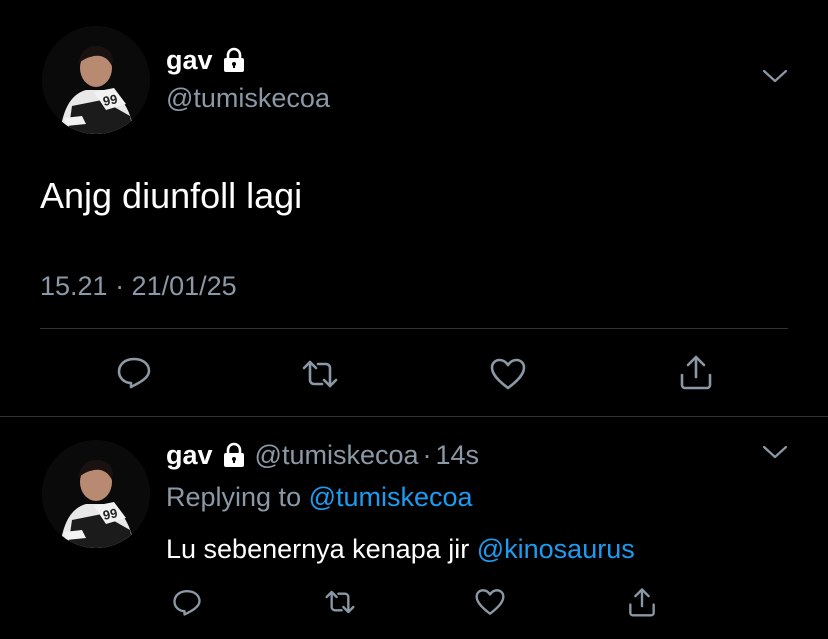 Image resolution: width=828 pixels, height=639 pixels. What do you see at coordinates (318, 549) in the screenshot?
I see `reply-body: Lu sebenernya kenapa jir` at bounding box center [318, 549].